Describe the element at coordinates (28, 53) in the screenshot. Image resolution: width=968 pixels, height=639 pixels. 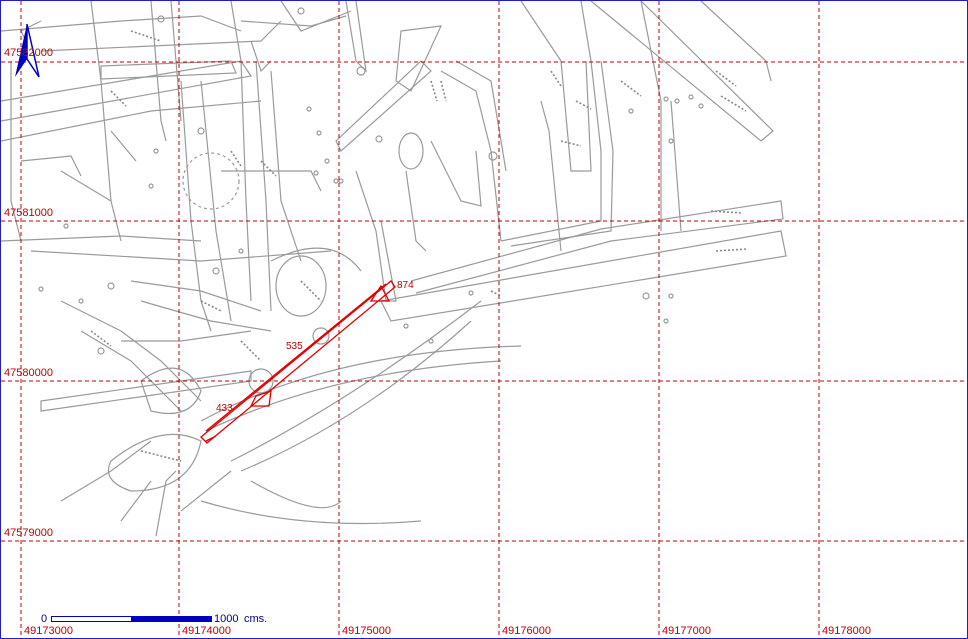
I see `grid-label-y: 47582000` at that location.